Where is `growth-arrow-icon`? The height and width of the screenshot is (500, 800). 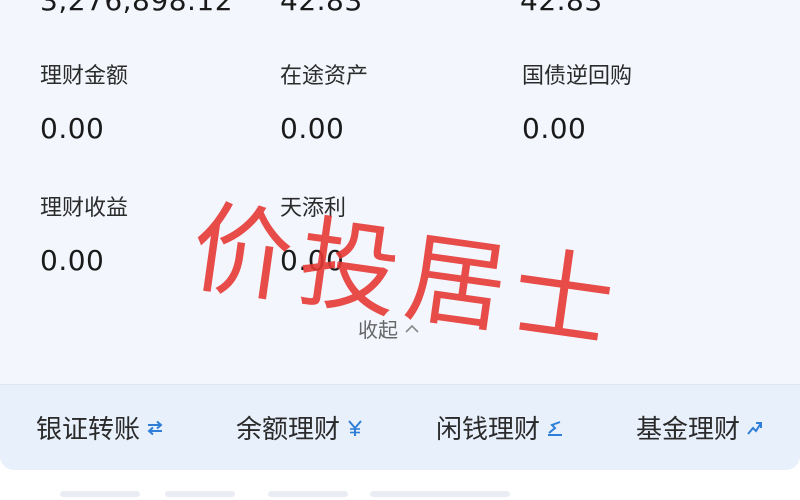 growth-arrow-icon is located at coordinates (754, 428).